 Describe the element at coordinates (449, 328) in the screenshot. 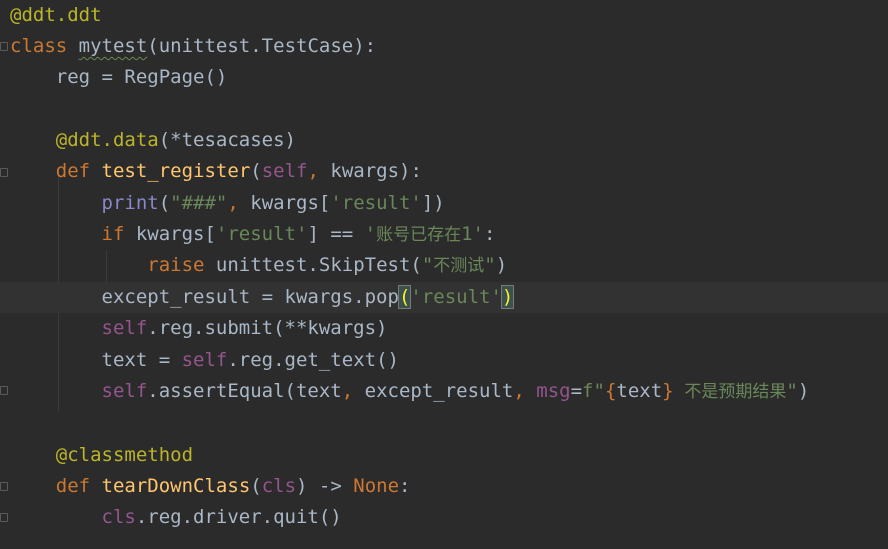

I see `code-line-11: self.reg.submit(**kwargs)` at that location.